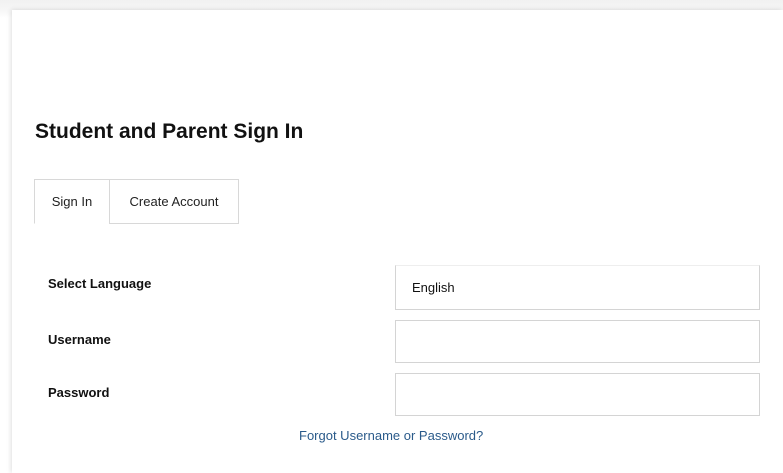 The image size is (783, 473). Describe the element at coordinates (577, 394) in the screenshot. I see `password-input` at that location.